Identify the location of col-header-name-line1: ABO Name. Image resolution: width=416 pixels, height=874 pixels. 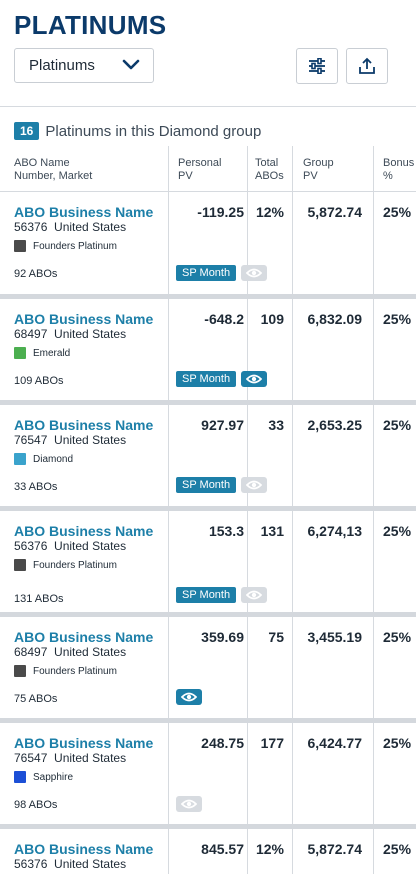
(42, 163).